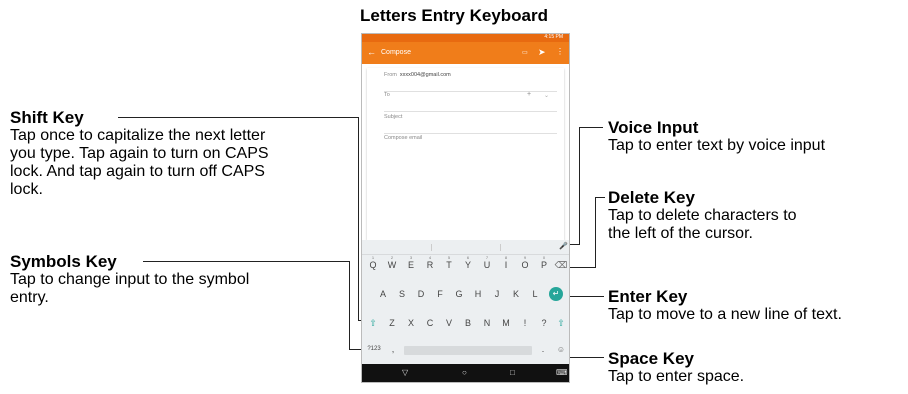  What do you see at coordinates (544, 323) in the screenshot?
I see `key-question: ?` at bounding box center [544, 323].